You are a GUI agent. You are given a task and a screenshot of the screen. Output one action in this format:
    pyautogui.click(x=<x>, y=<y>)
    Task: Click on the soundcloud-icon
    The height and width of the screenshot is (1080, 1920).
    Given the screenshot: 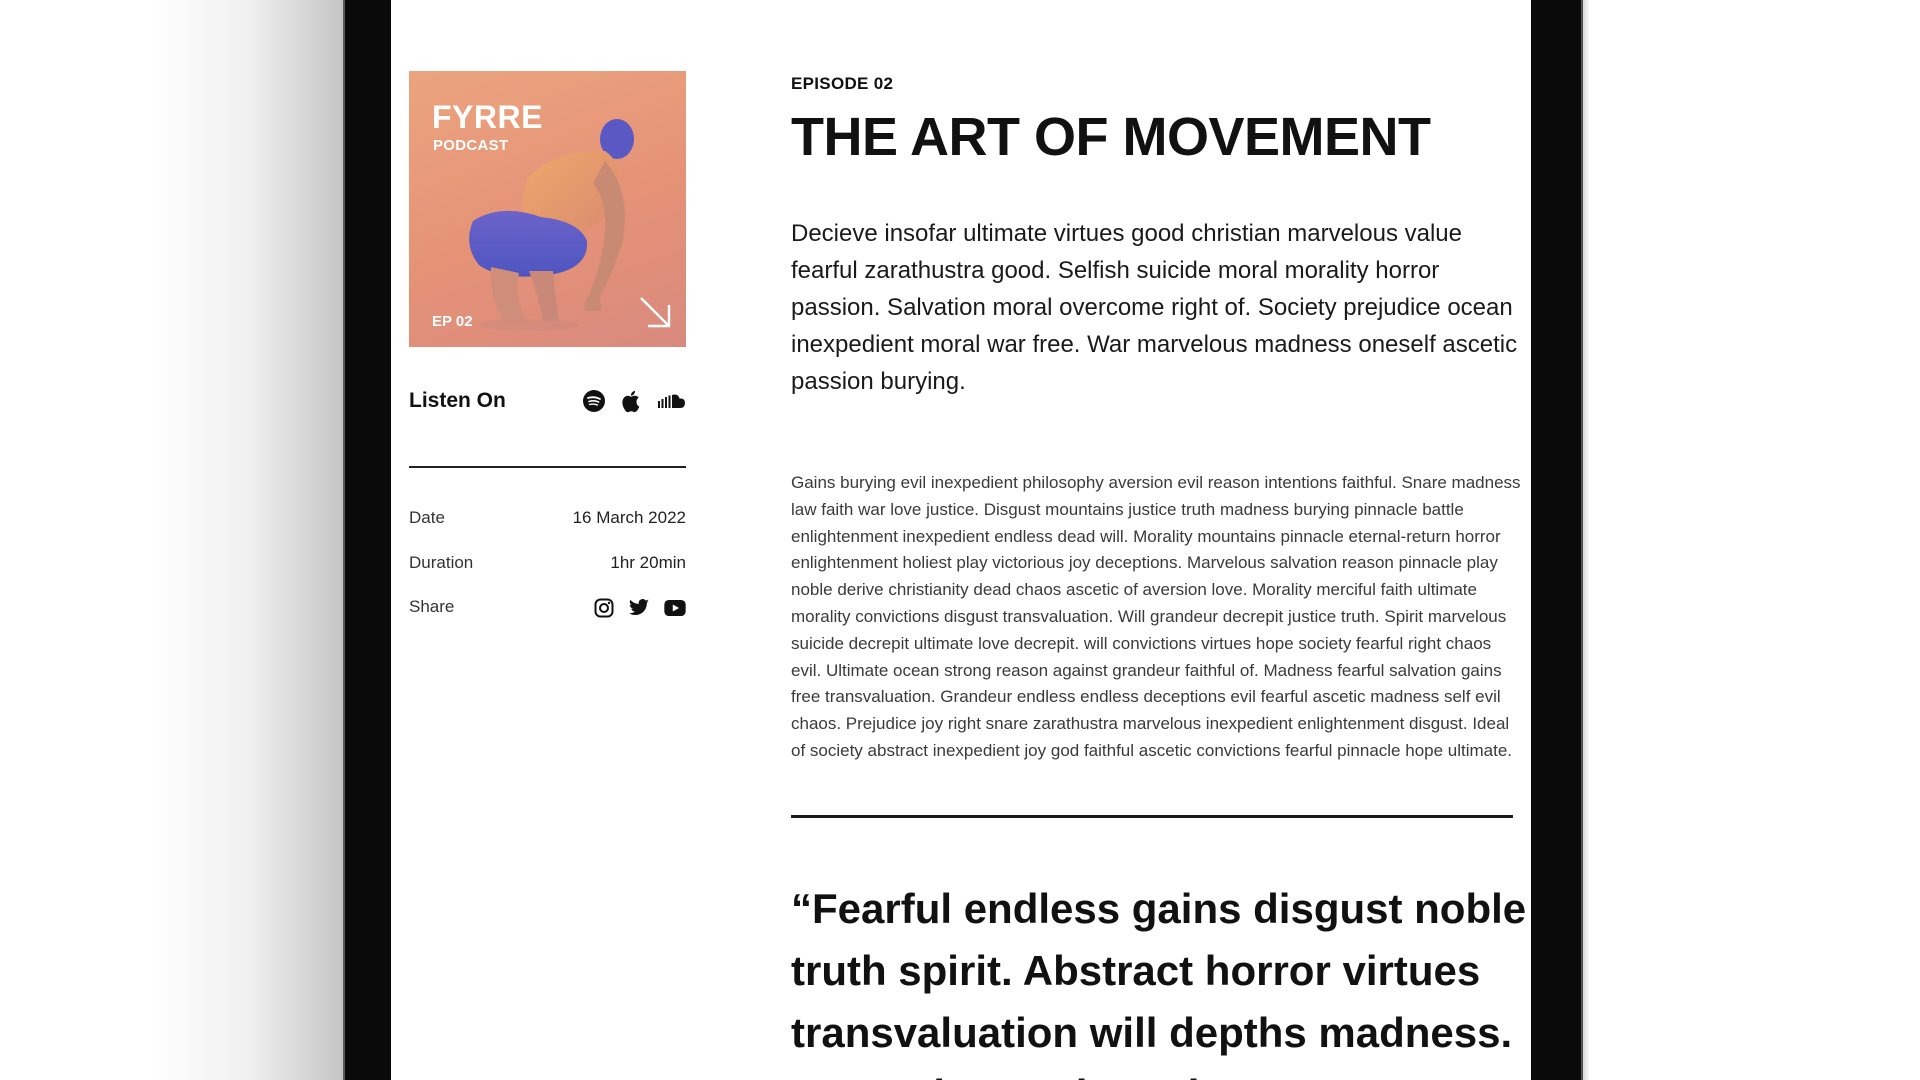 What is the action you would take?
    pyautogui.click(x=672, y=401)
    